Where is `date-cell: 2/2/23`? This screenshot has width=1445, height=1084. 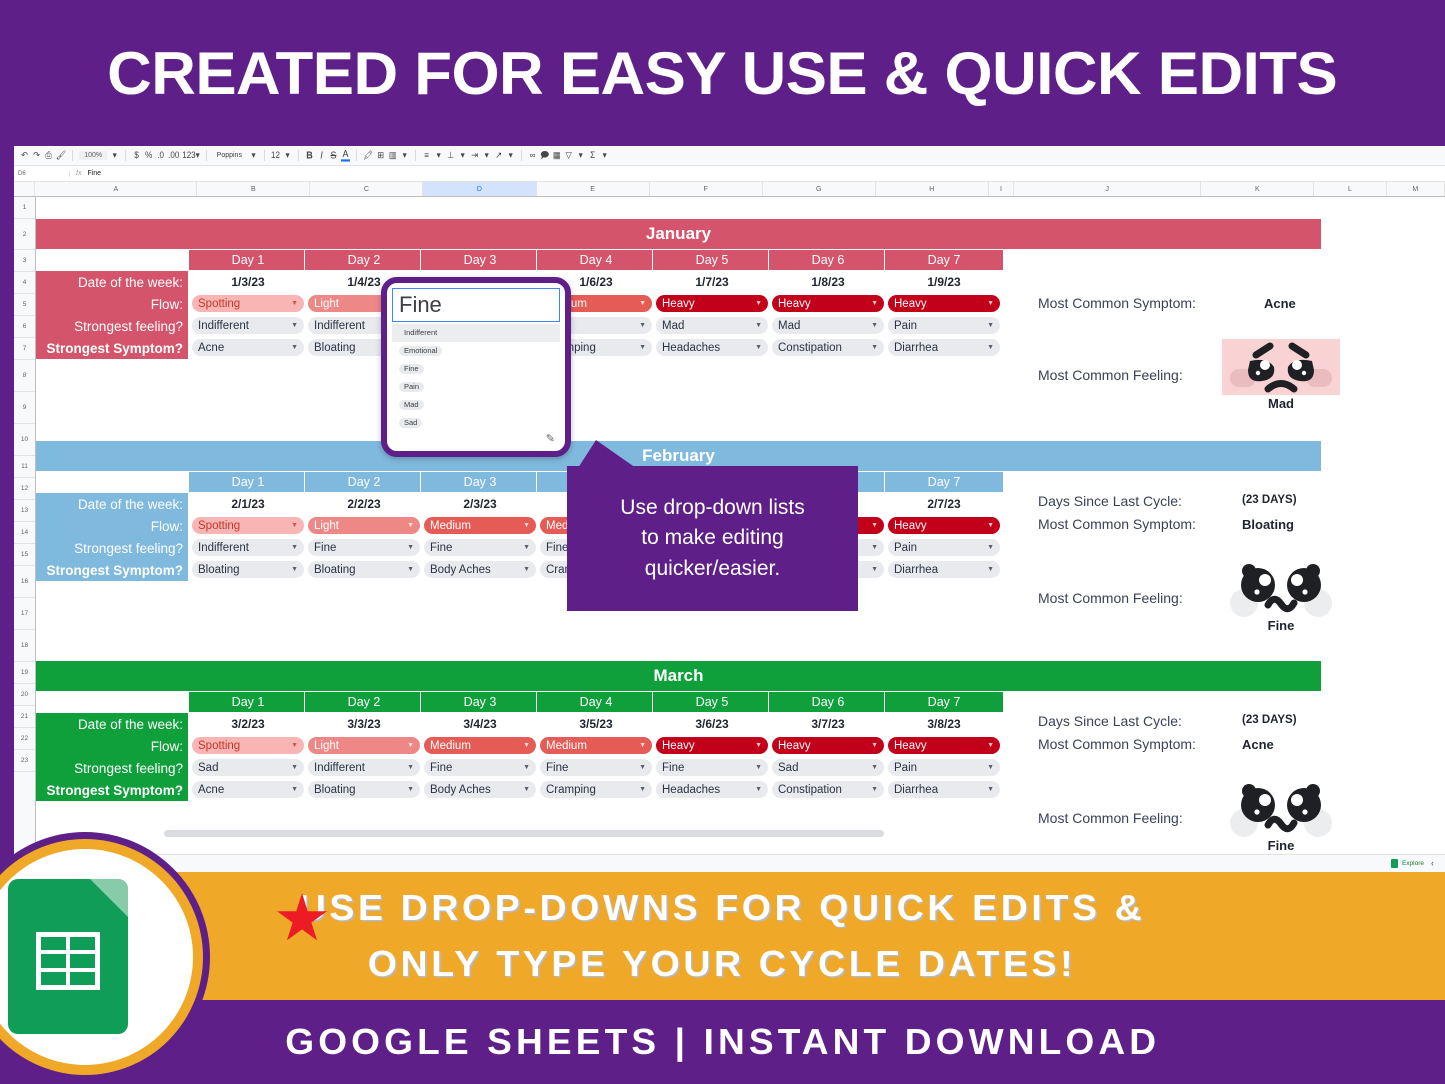 date-cell: 2/2/23 is located at coordinates (364, 504).